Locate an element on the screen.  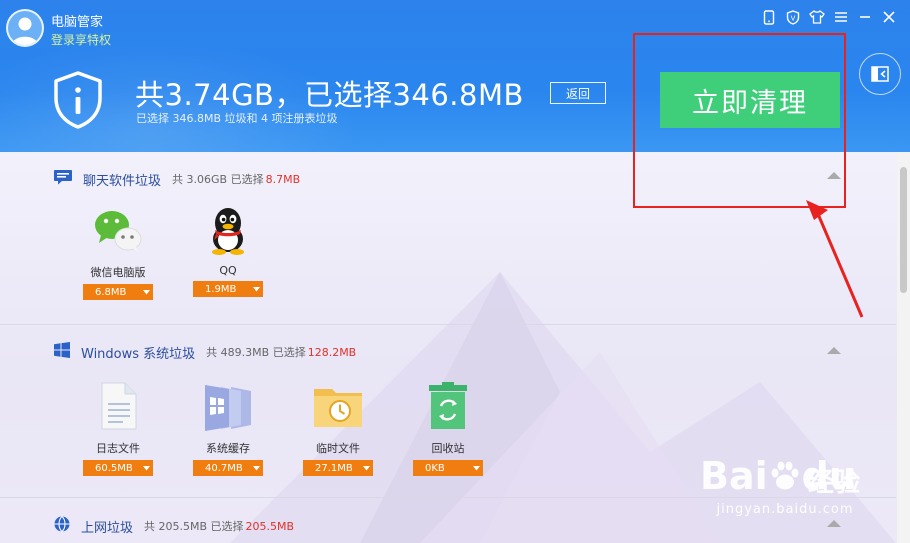
section-selected: 205.5MB is located at coordinates (270, 526).